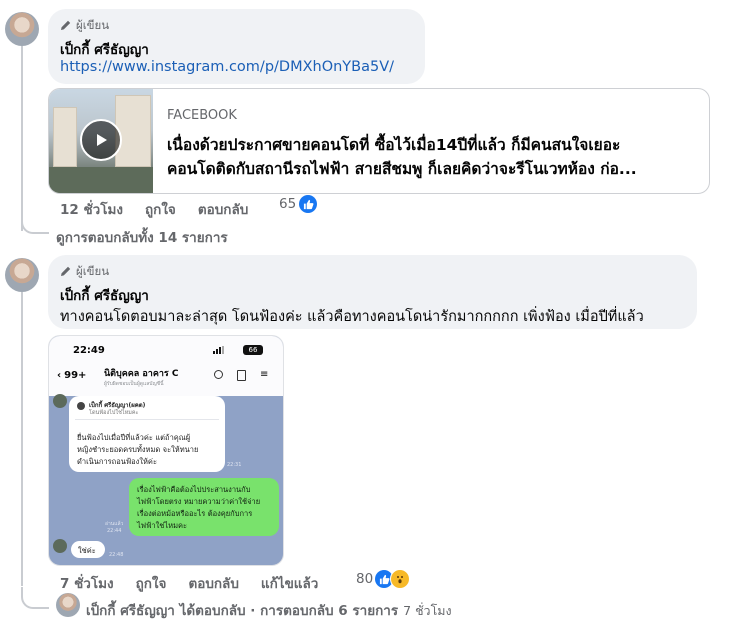 This screenshot has height=624, width=745. I want to click on message-line: ไฟฟ้าโดยตรง หมายความว่าค่าใช้จ่าย, so click(199, 501).